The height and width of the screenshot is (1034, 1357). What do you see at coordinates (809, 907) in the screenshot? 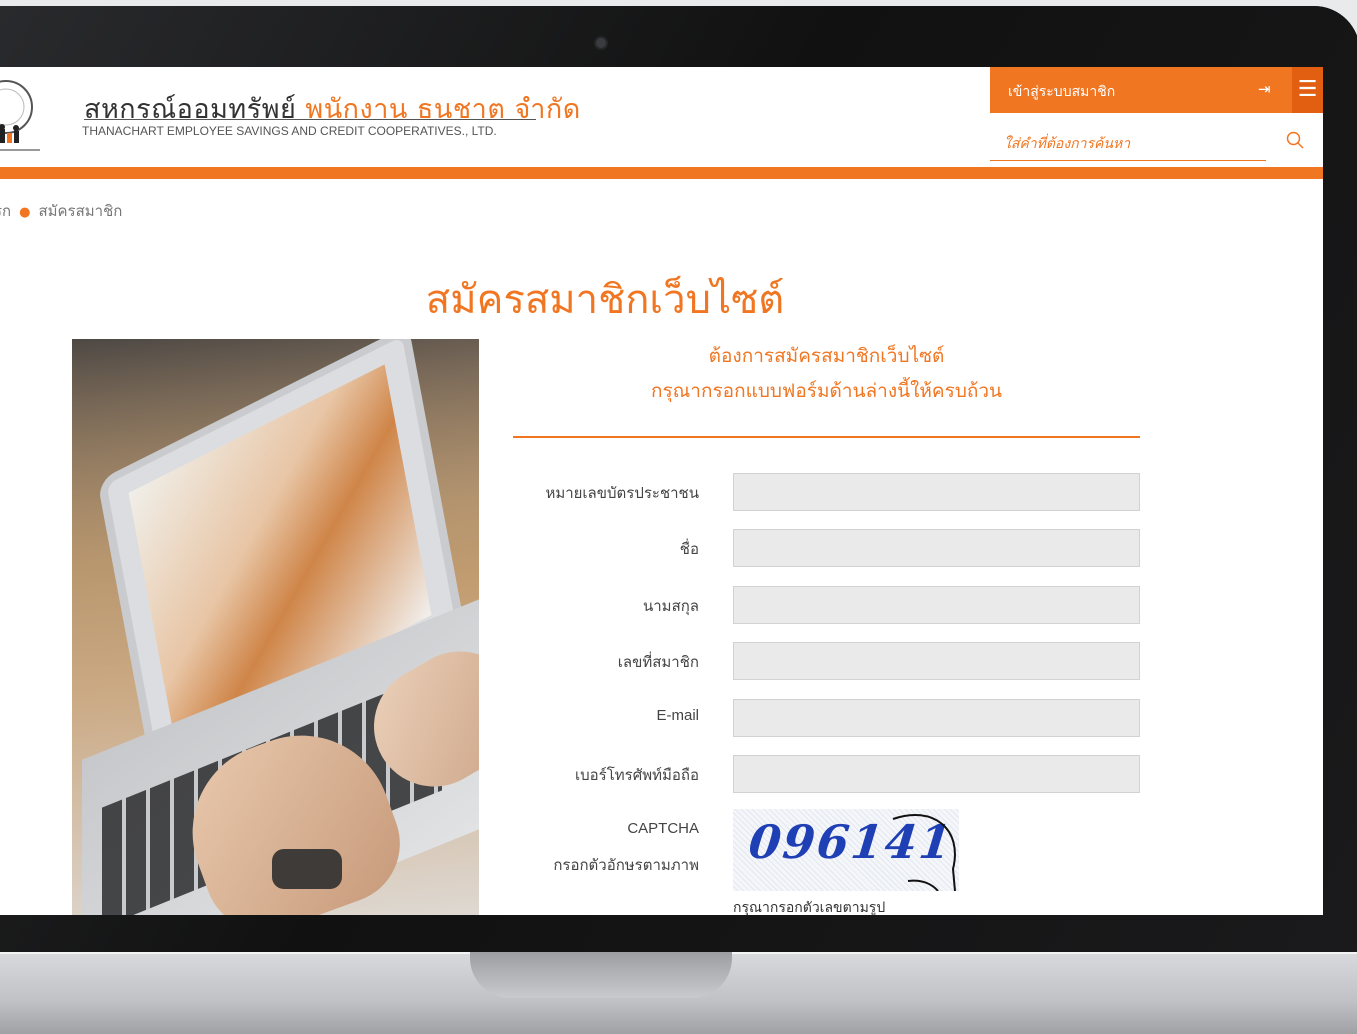
I see `captcha-hint: กรุณากรอกตัวเลขตามรูป` at bounding box center [809, 907].